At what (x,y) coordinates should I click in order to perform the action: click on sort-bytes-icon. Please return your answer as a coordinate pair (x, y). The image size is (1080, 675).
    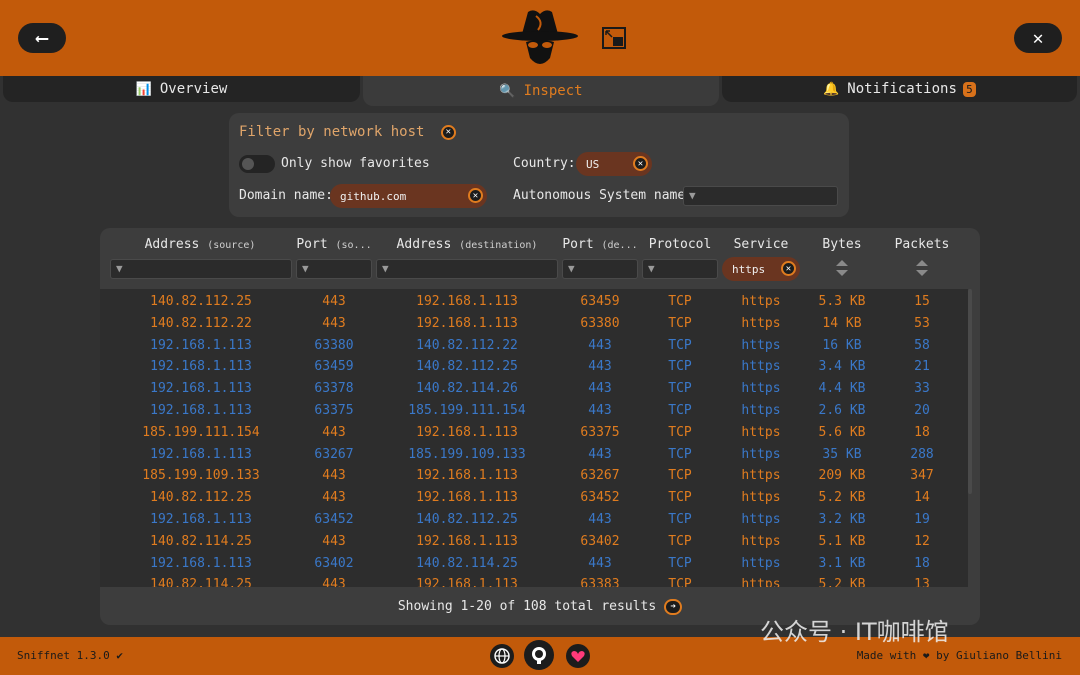
    Looking at the image, I should click on (842, 268).